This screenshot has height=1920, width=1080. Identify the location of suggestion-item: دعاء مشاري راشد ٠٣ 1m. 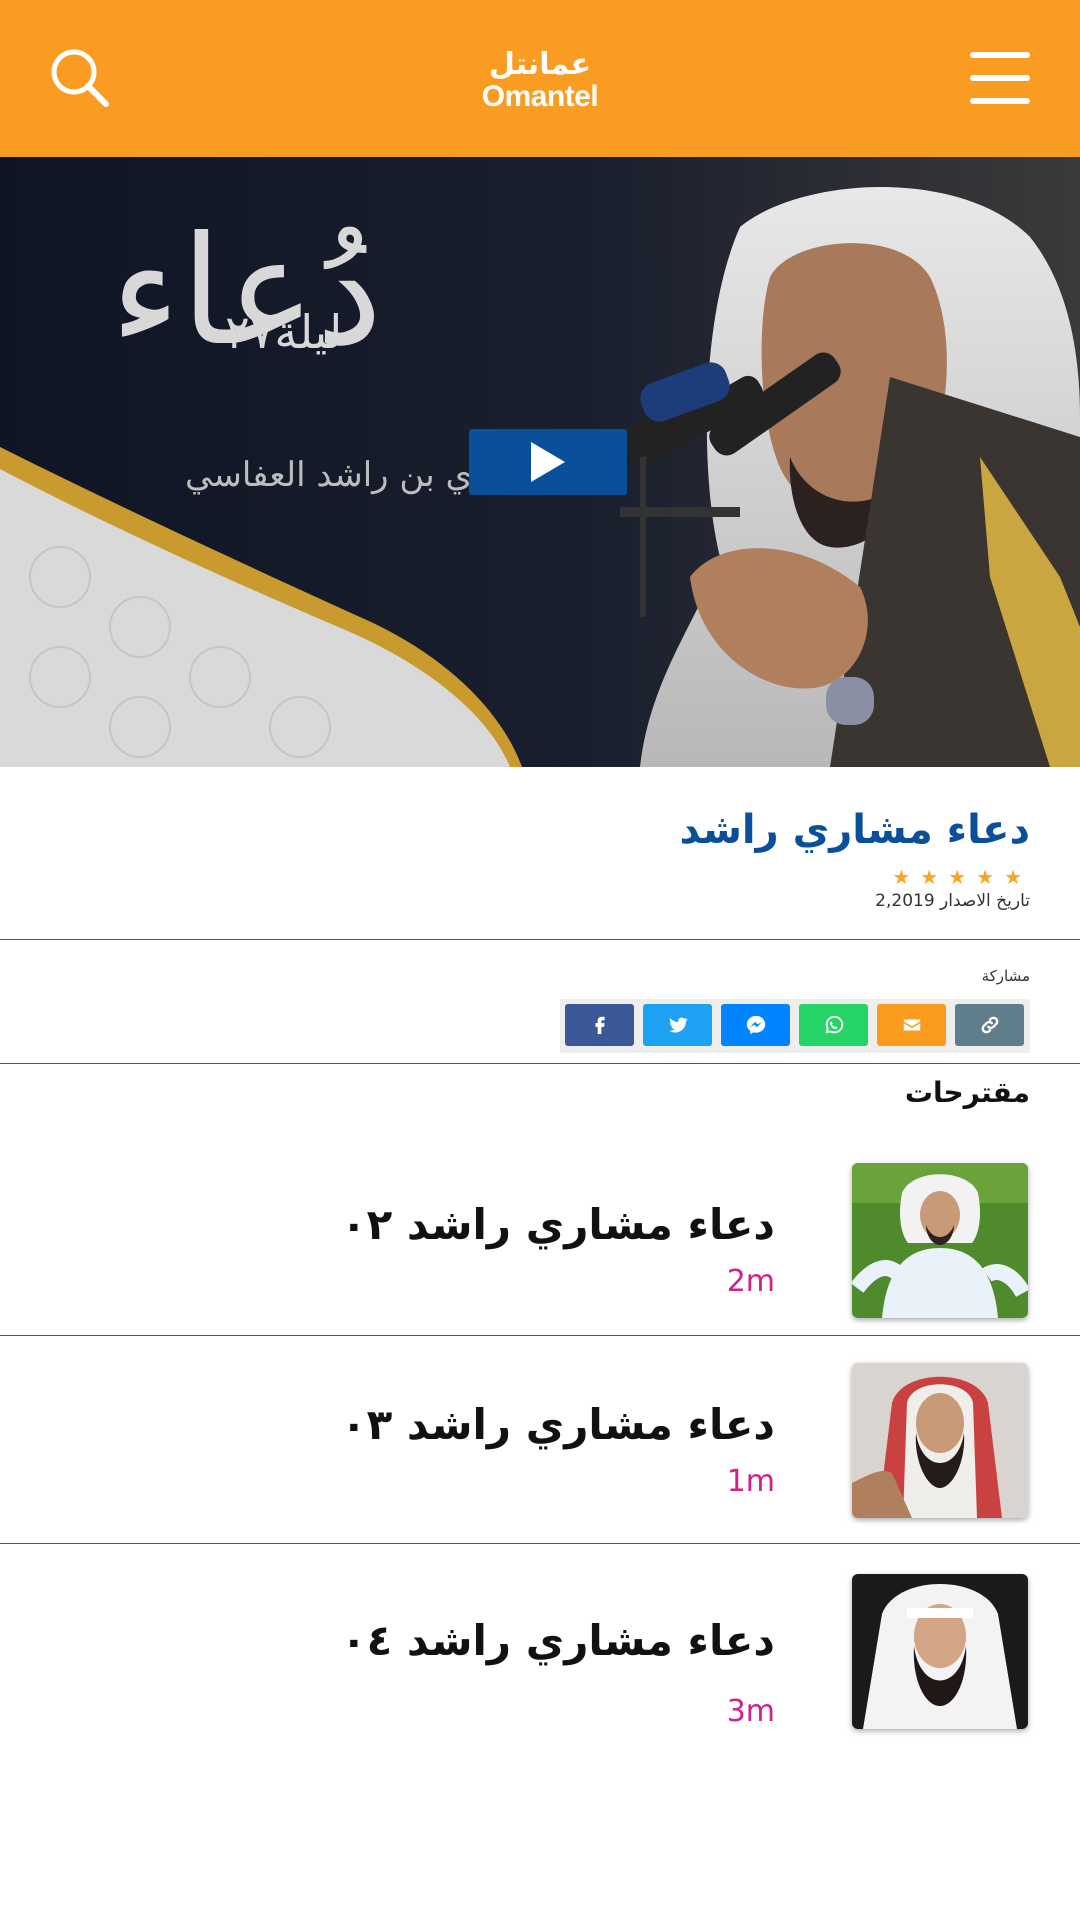
(540, 1439).